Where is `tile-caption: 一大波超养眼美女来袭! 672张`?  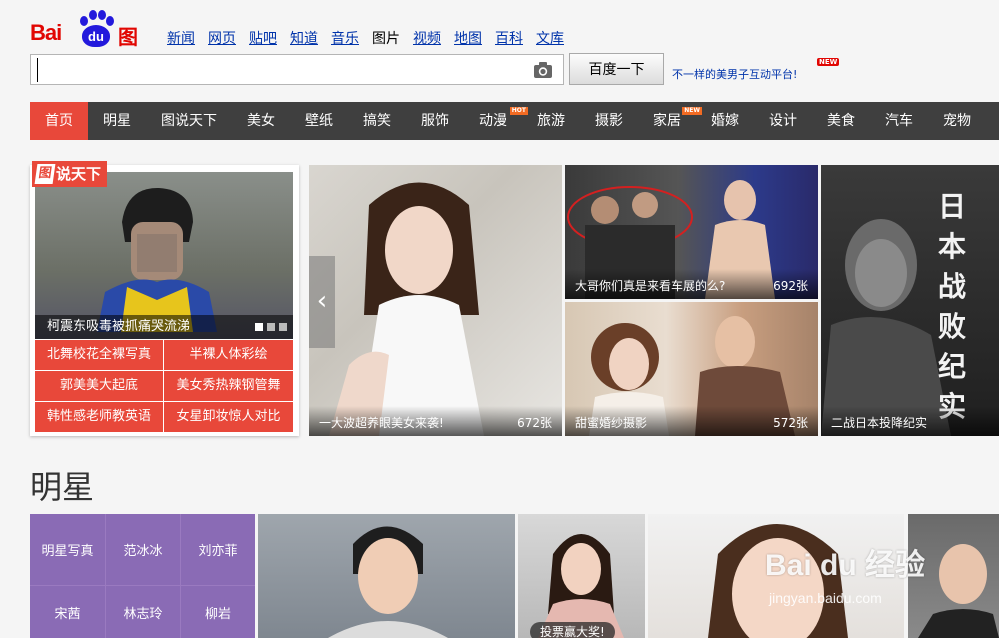
tile-caption: 一大波超养眼美女来袭! 672张 is located at coordinates (435, 421).